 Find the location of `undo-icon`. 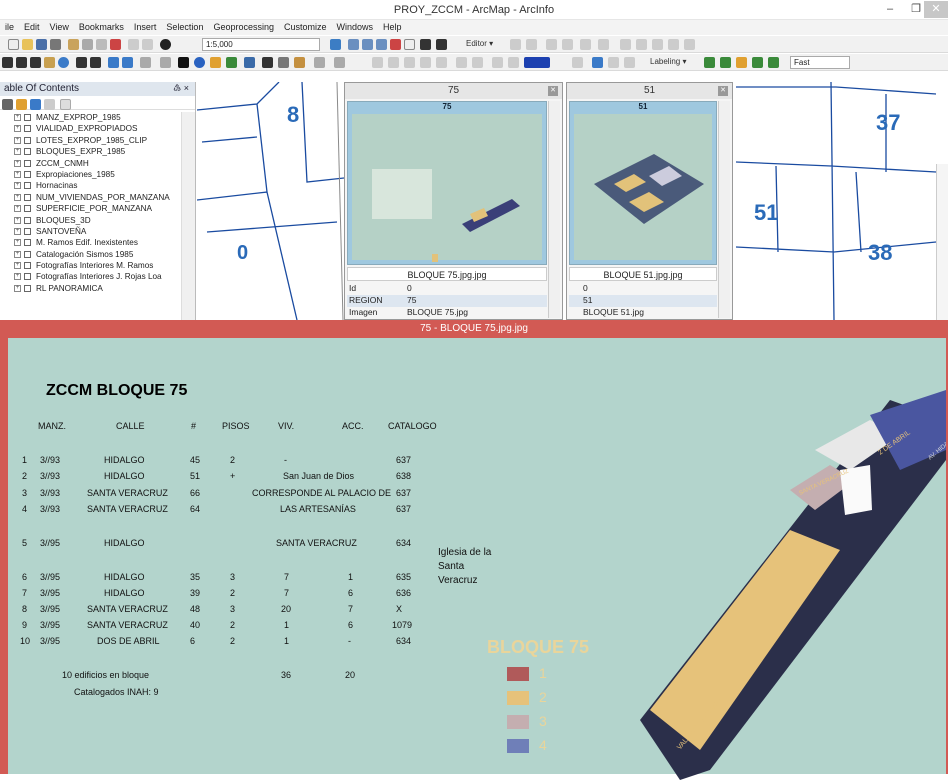

undo-icon is located at coordinates (133, 44).